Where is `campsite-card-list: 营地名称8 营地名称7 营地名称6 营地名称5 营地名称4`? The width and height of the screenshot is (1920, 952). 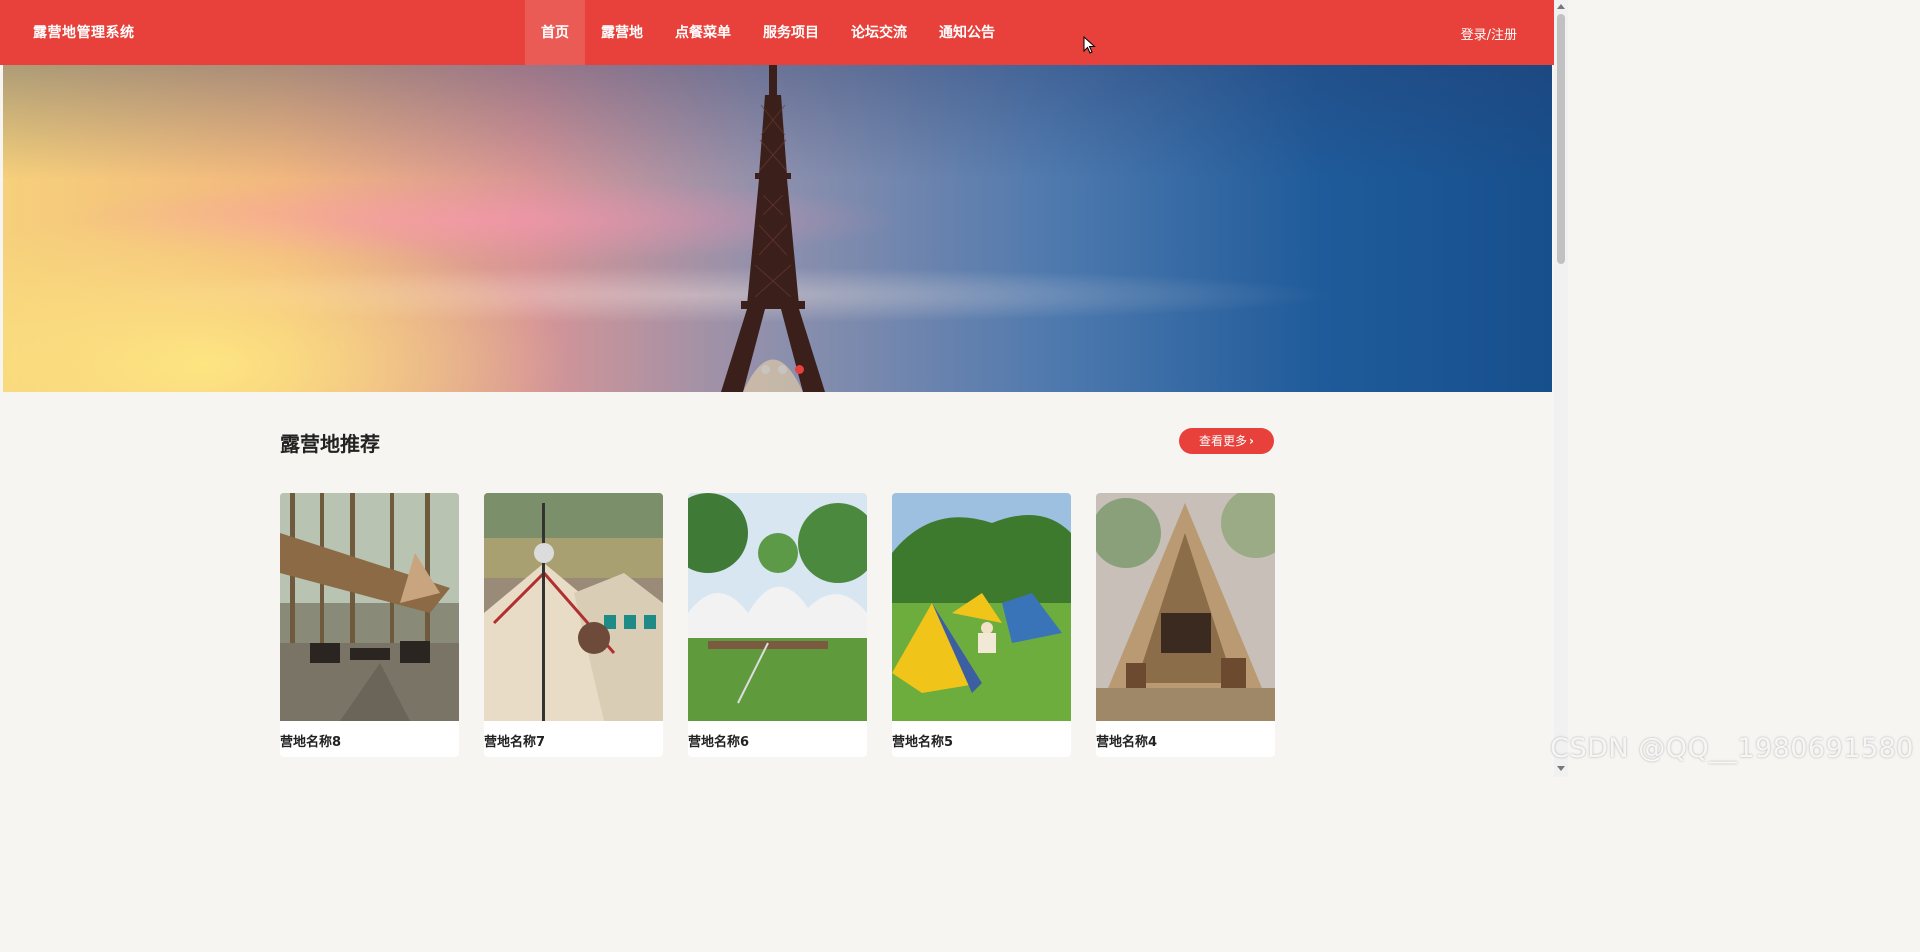
campsite-card-list: 营地名称8 营地名称7 营地名称6 营地名称5 营地名称4 is located at coordinates (777, 625).